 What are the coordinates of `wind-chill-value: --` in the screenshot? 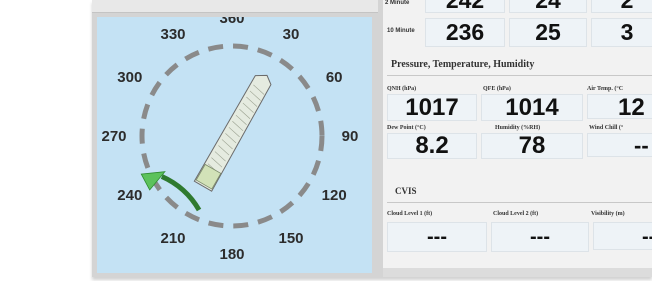 It's located at (619, 145).